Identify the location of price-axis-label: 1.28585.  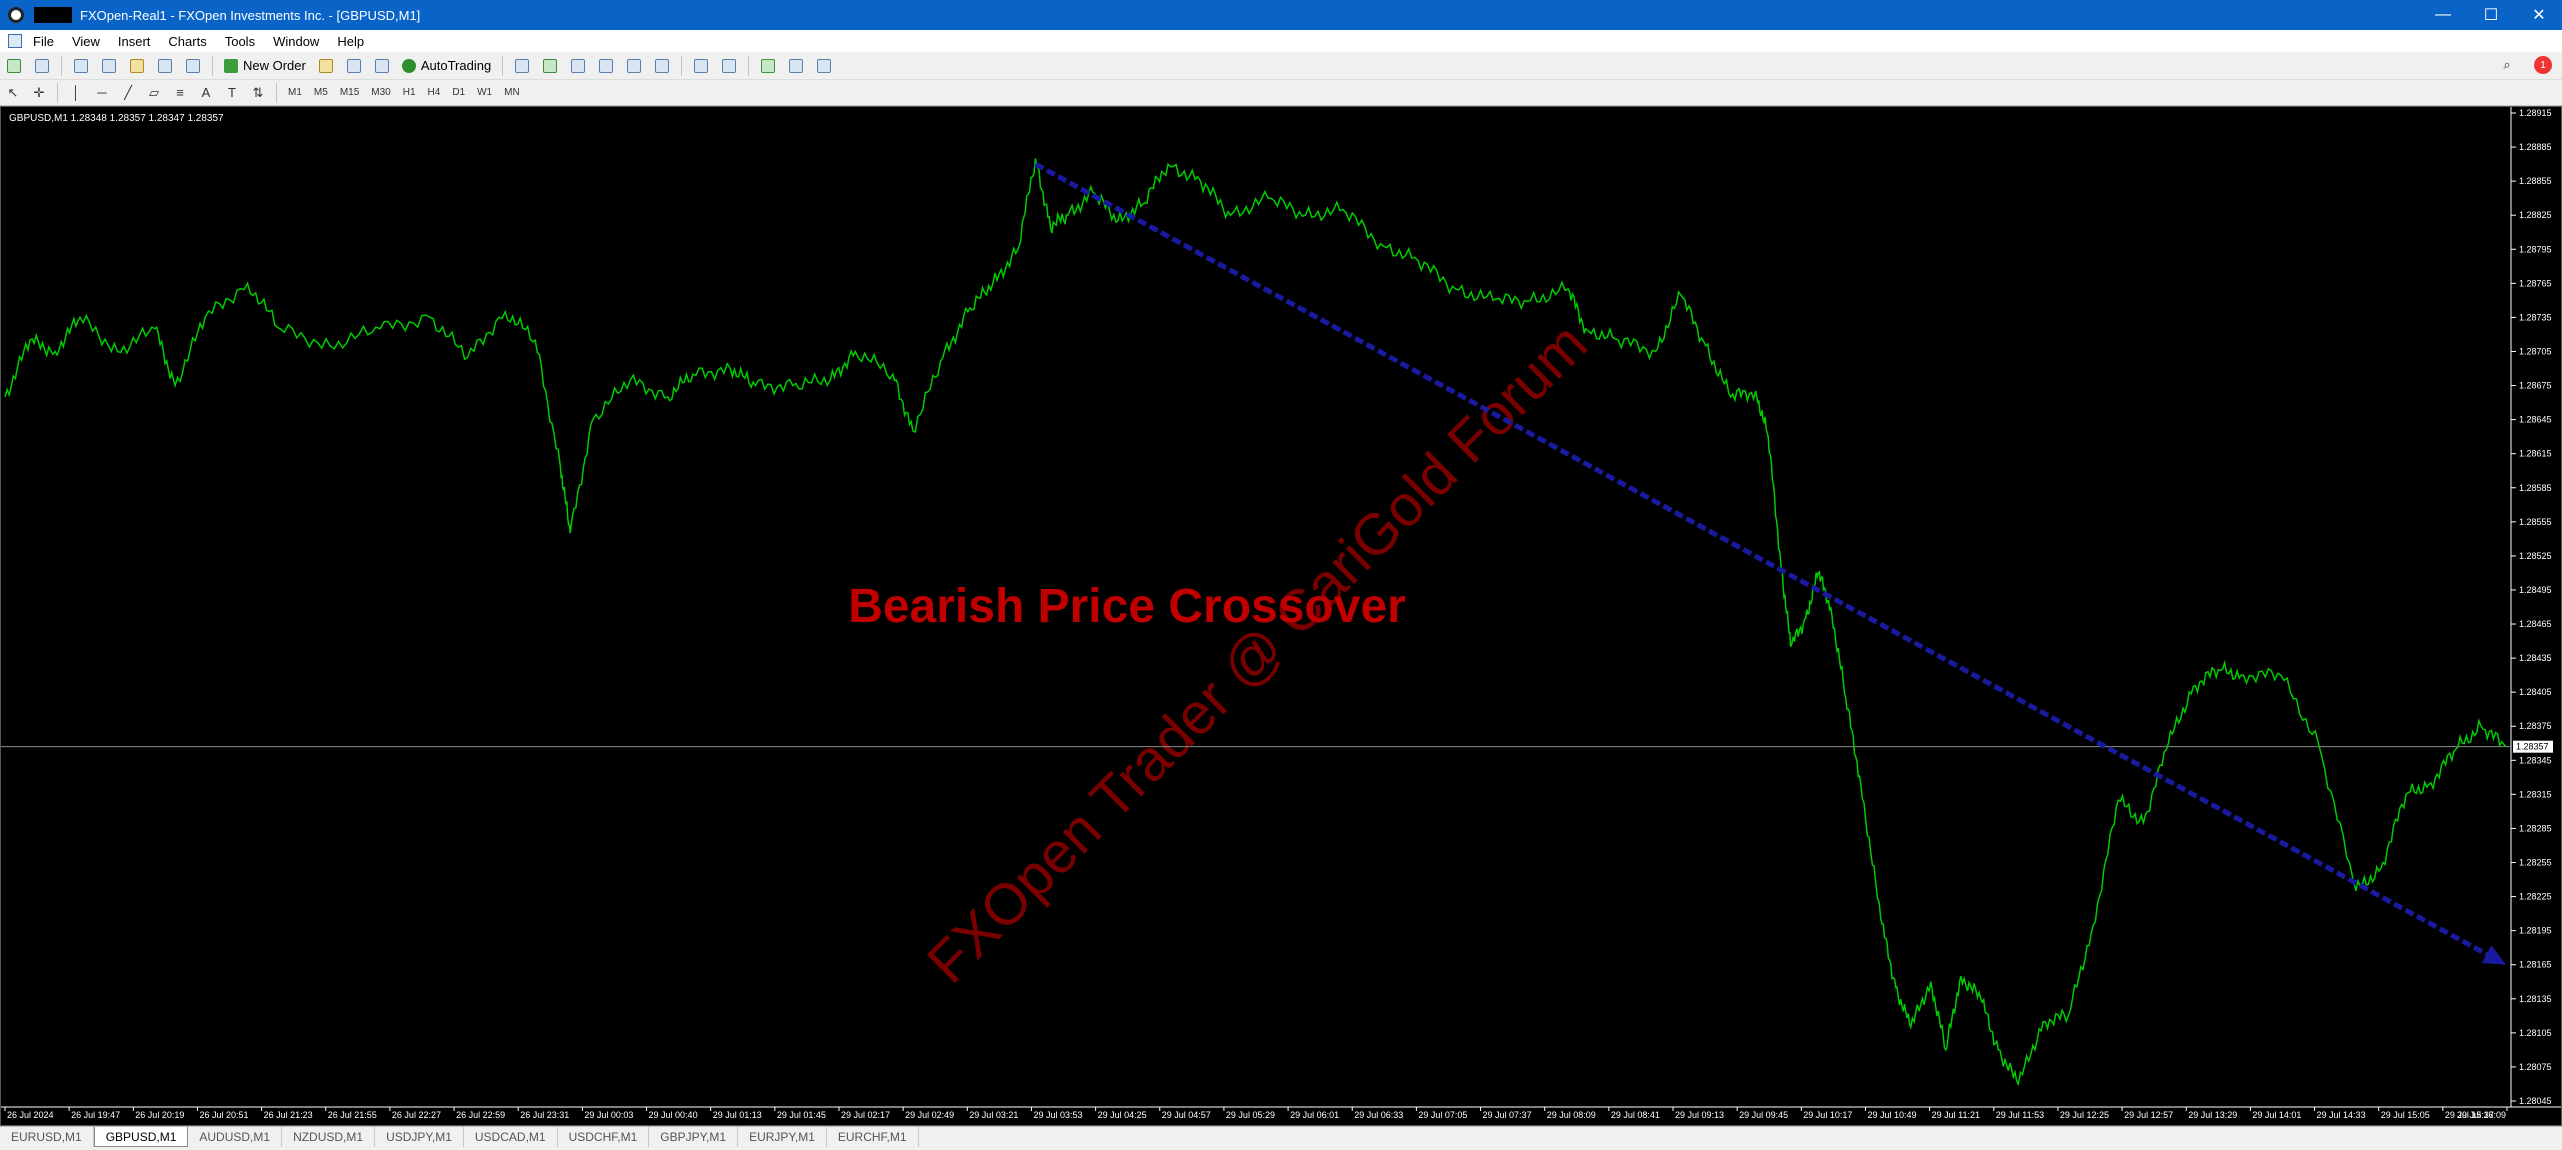
(2535, 488).